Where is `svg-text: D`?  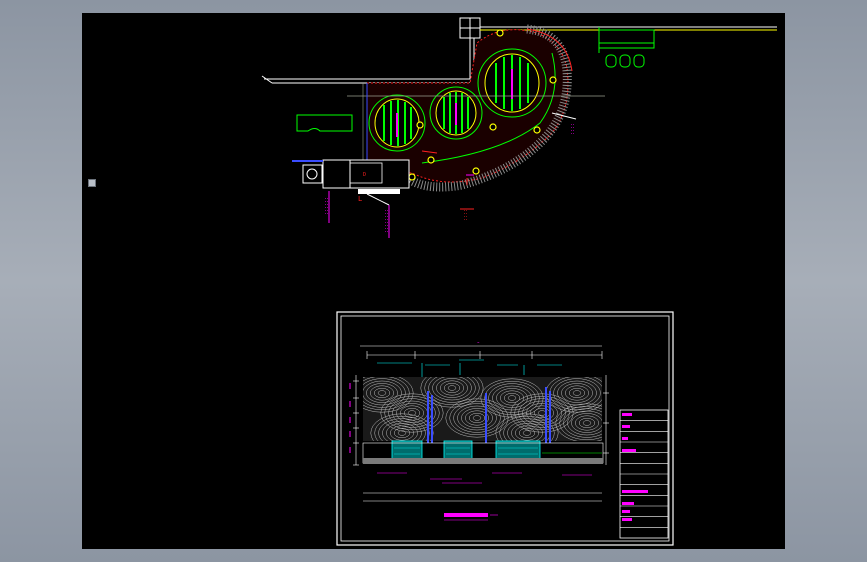 svg-text: D is located at coordinates (364, 175).